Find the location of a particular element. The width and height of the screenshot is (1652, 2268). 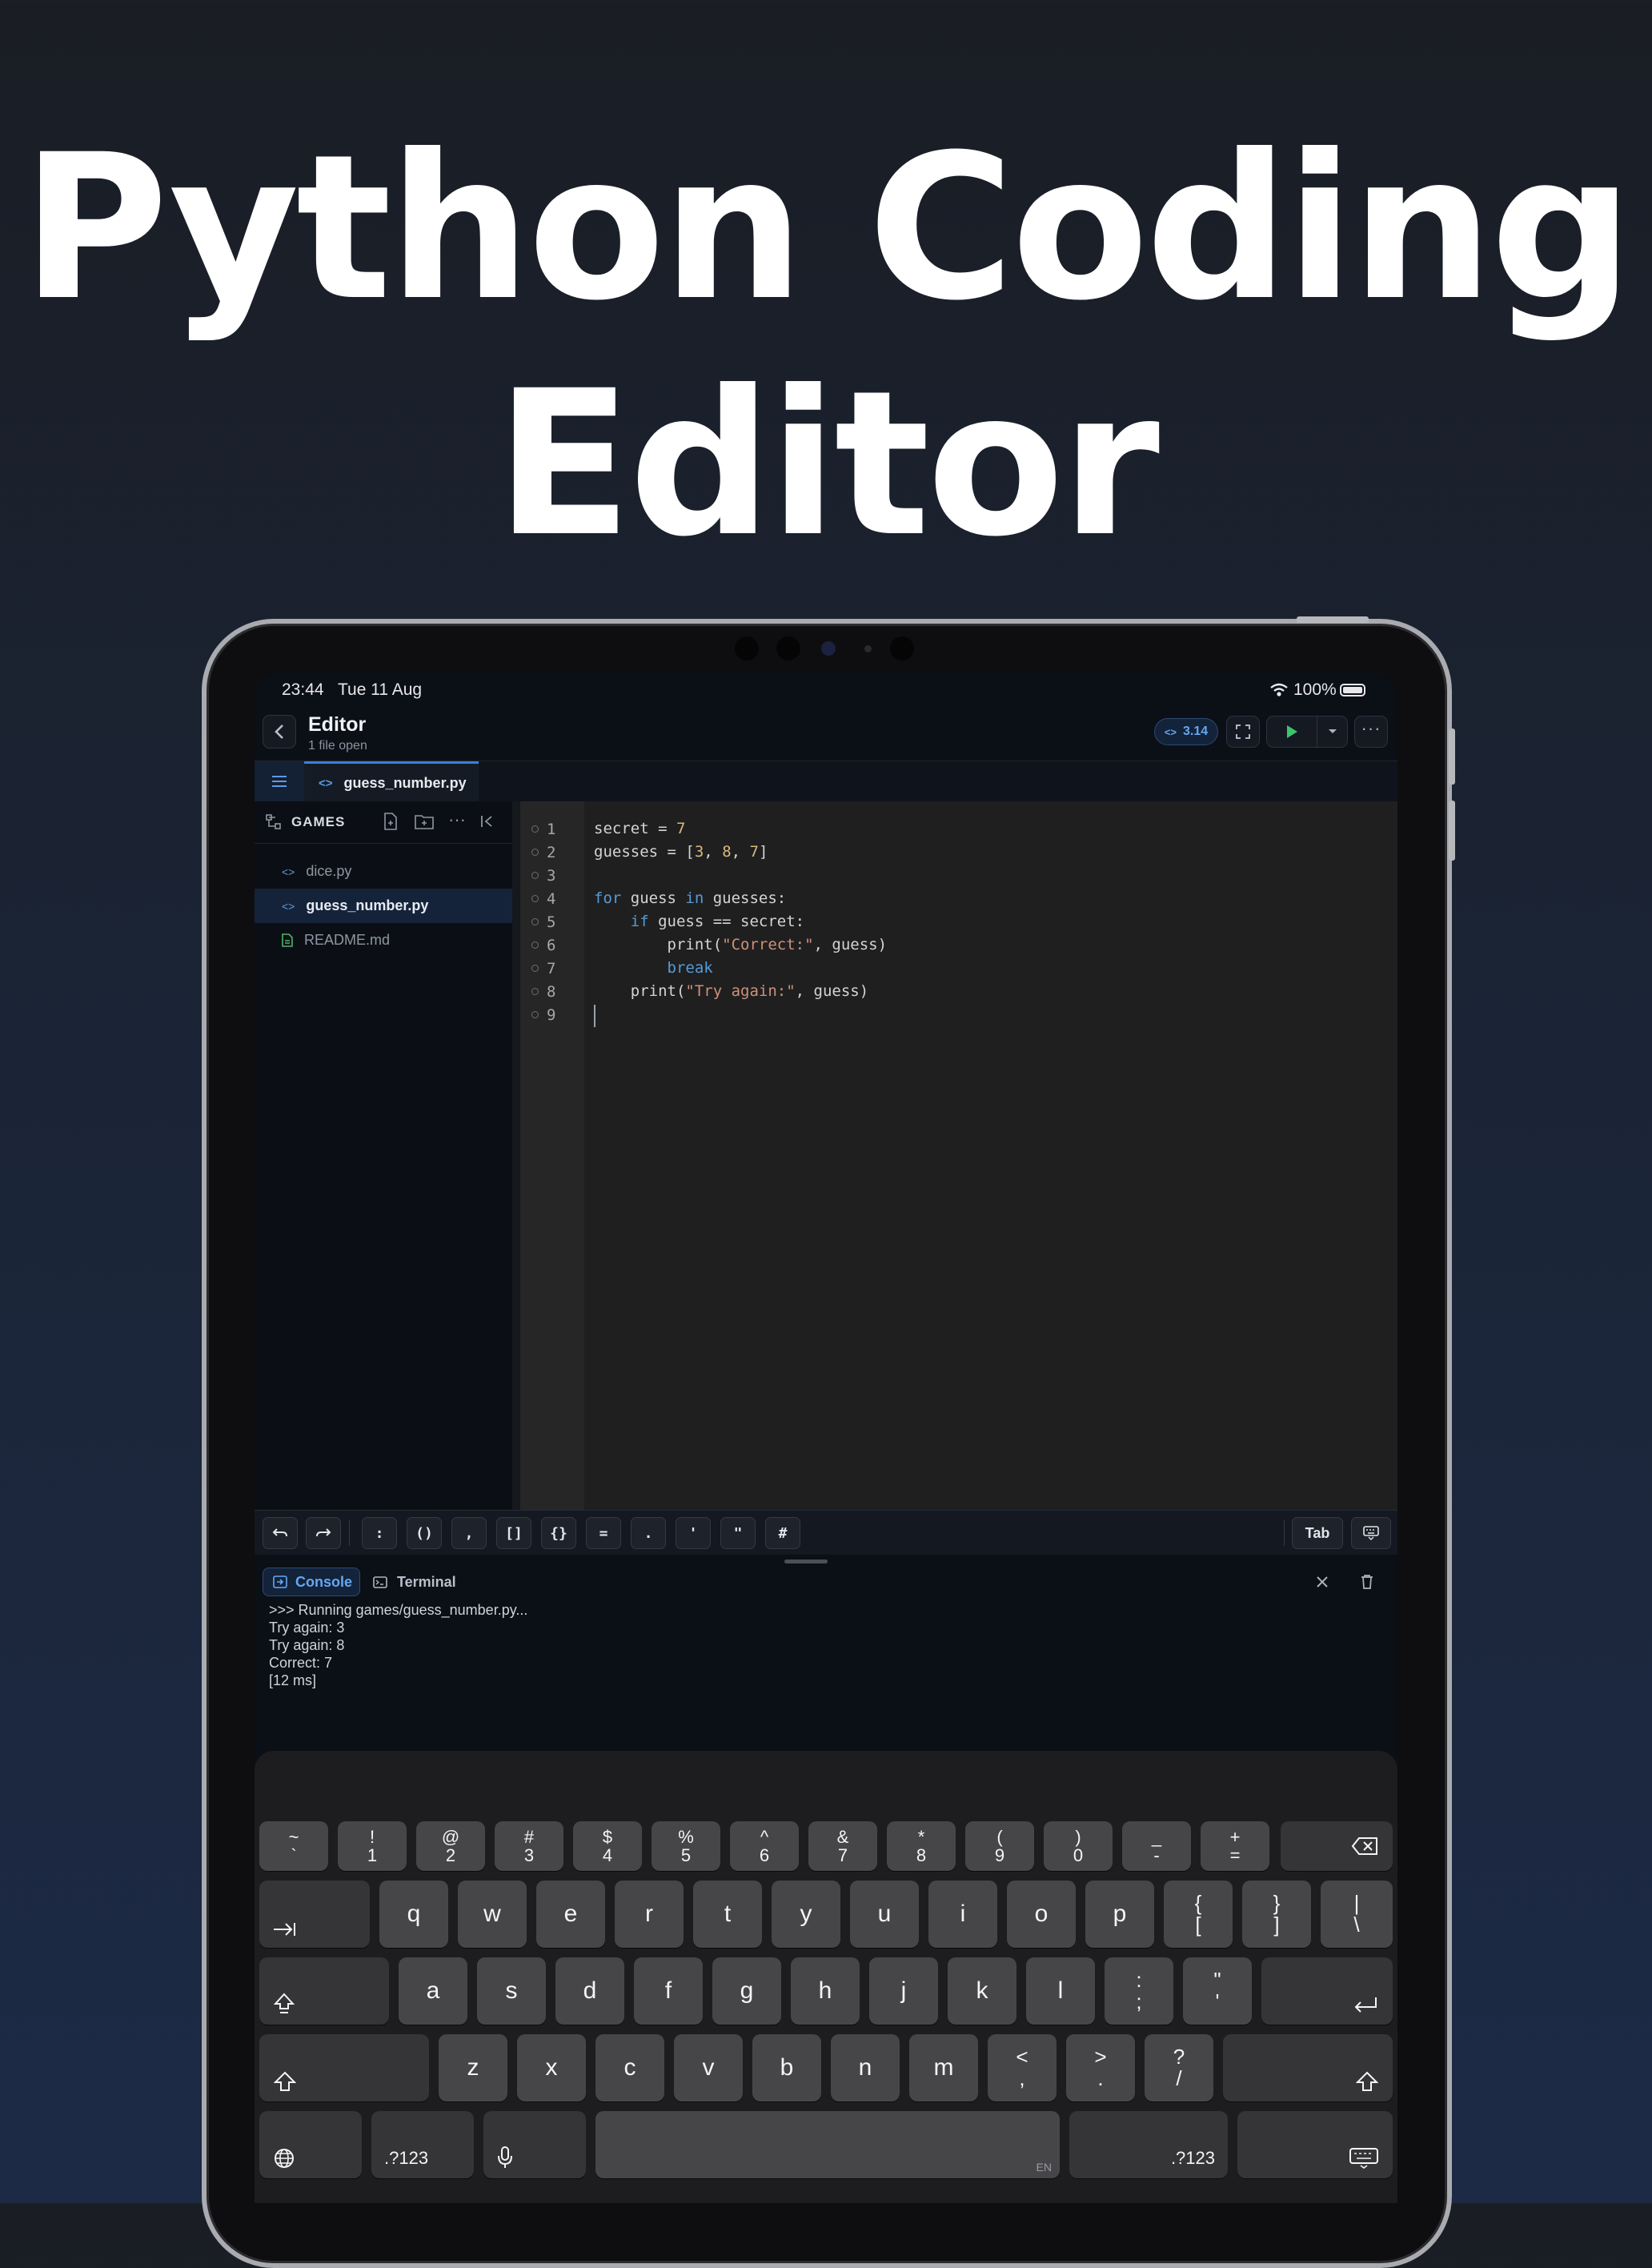

key-r: r is located at coordinates (649, 1914).